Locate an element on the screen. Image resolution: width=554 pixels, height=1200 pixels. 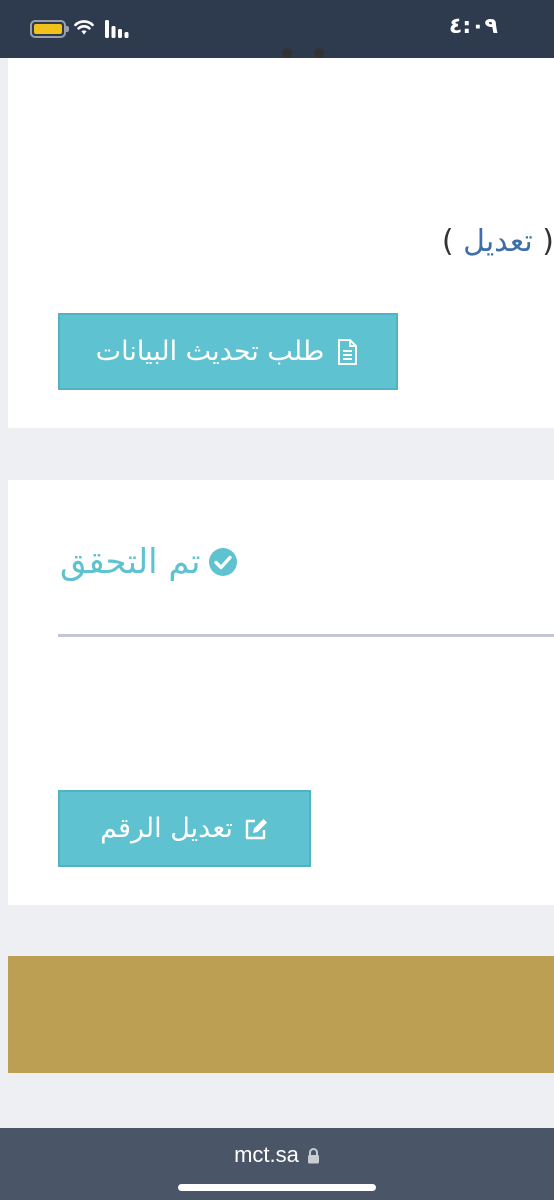
battery-level is located at coordinates (48, 29).